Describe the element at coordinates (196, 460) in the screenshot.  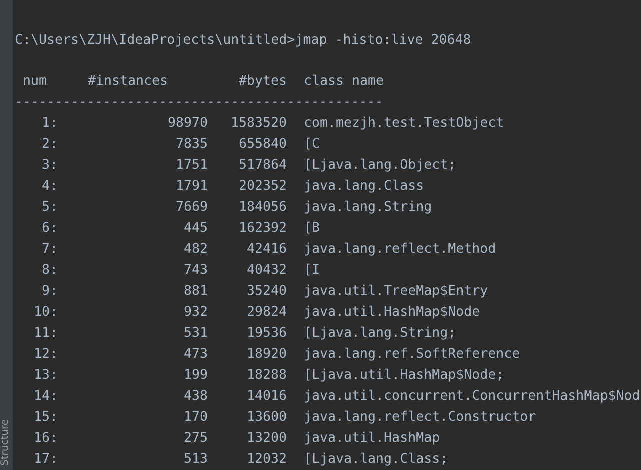
I see `table-cell-text: 513` at that location.